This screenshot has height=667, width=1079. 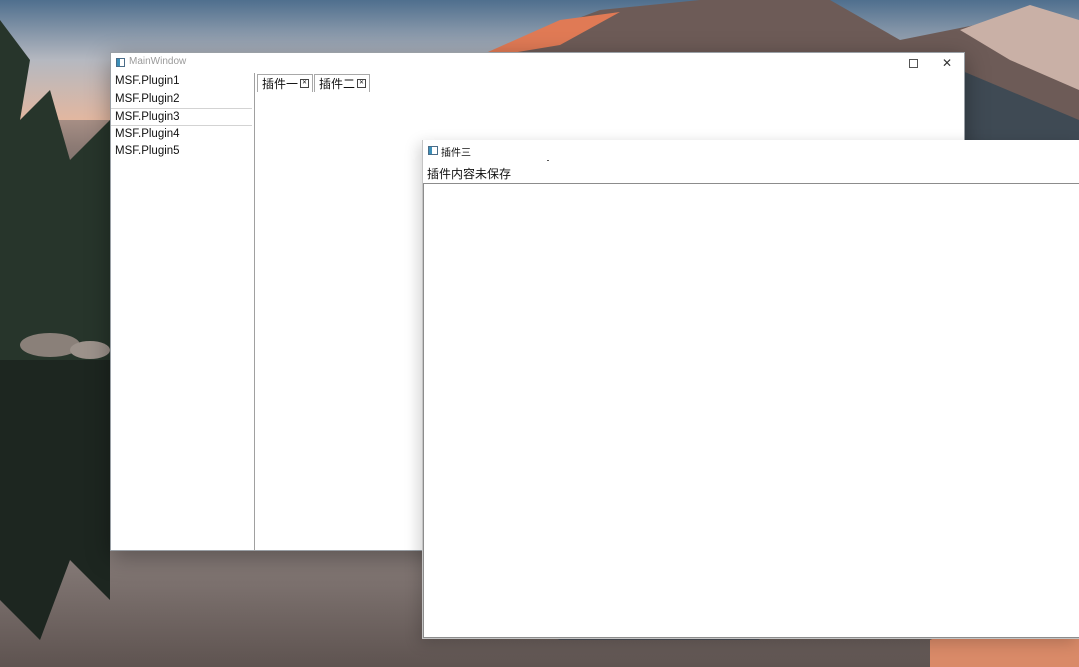 I want to click on unsaved-content-label: 插件内容未保存, so click(x=469, y=174).